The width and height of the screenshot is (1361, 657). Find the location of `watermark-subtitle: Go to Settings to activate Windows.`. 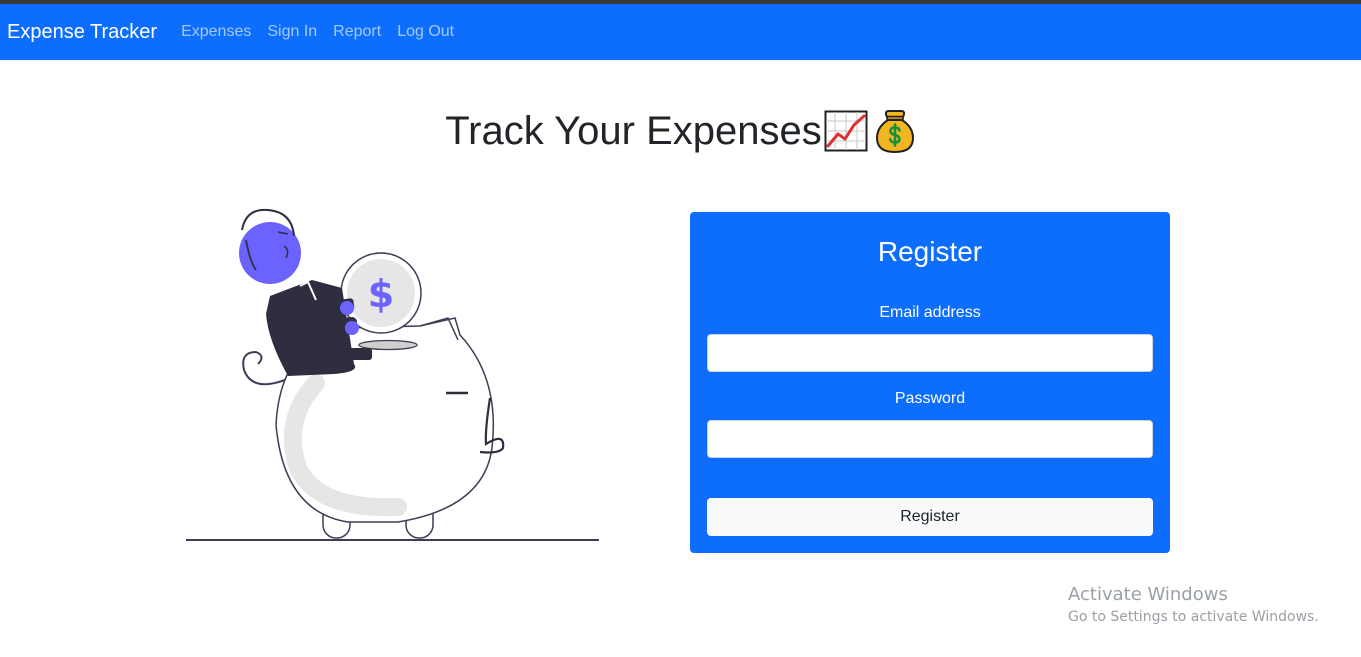

watermark-subtitle: Go to Settings to activate Windows. is located at coordinates (1193, 617).